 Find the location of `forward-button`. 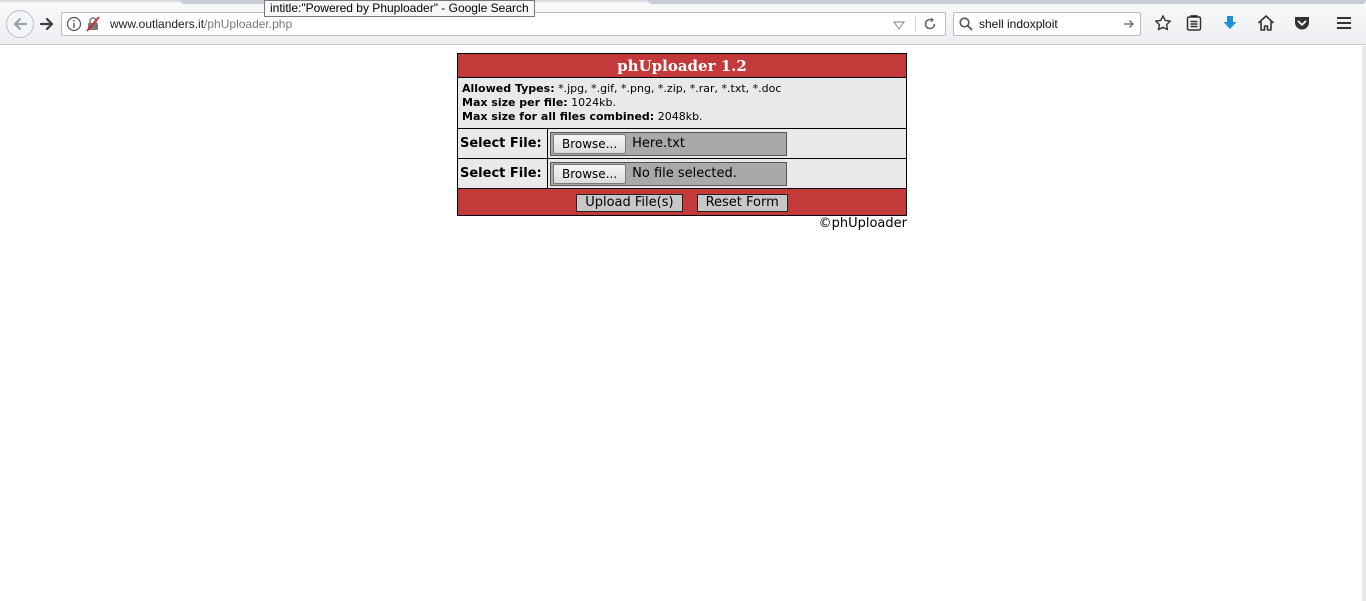

forward-button is located at coordinates (47, 24).